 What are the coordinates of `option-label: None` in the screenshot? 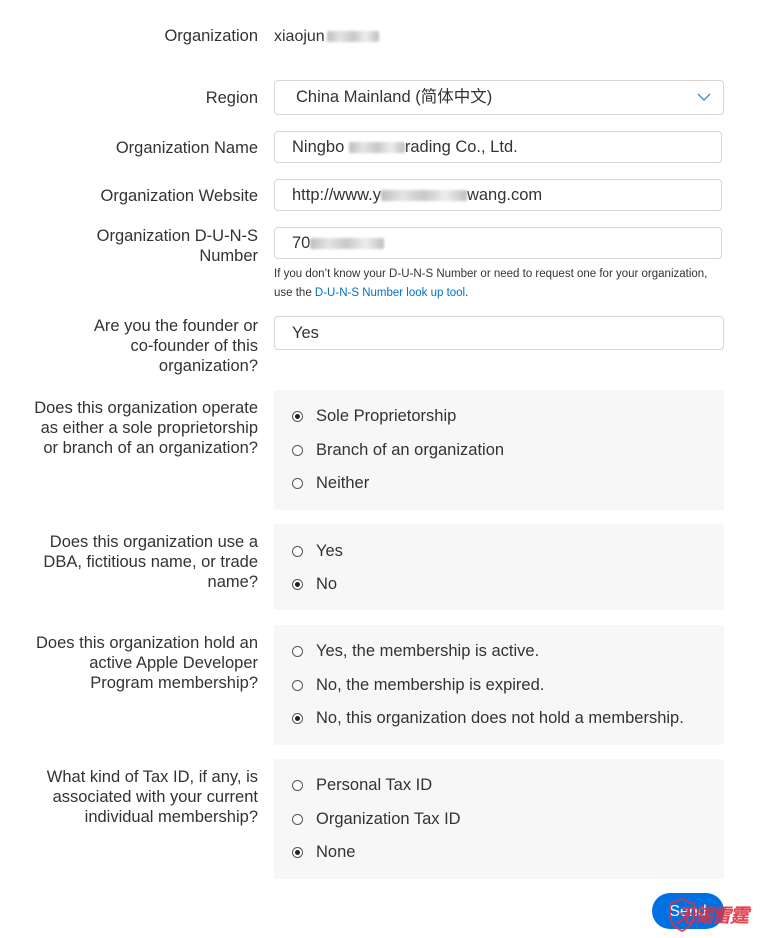 It's located at (336, 852).